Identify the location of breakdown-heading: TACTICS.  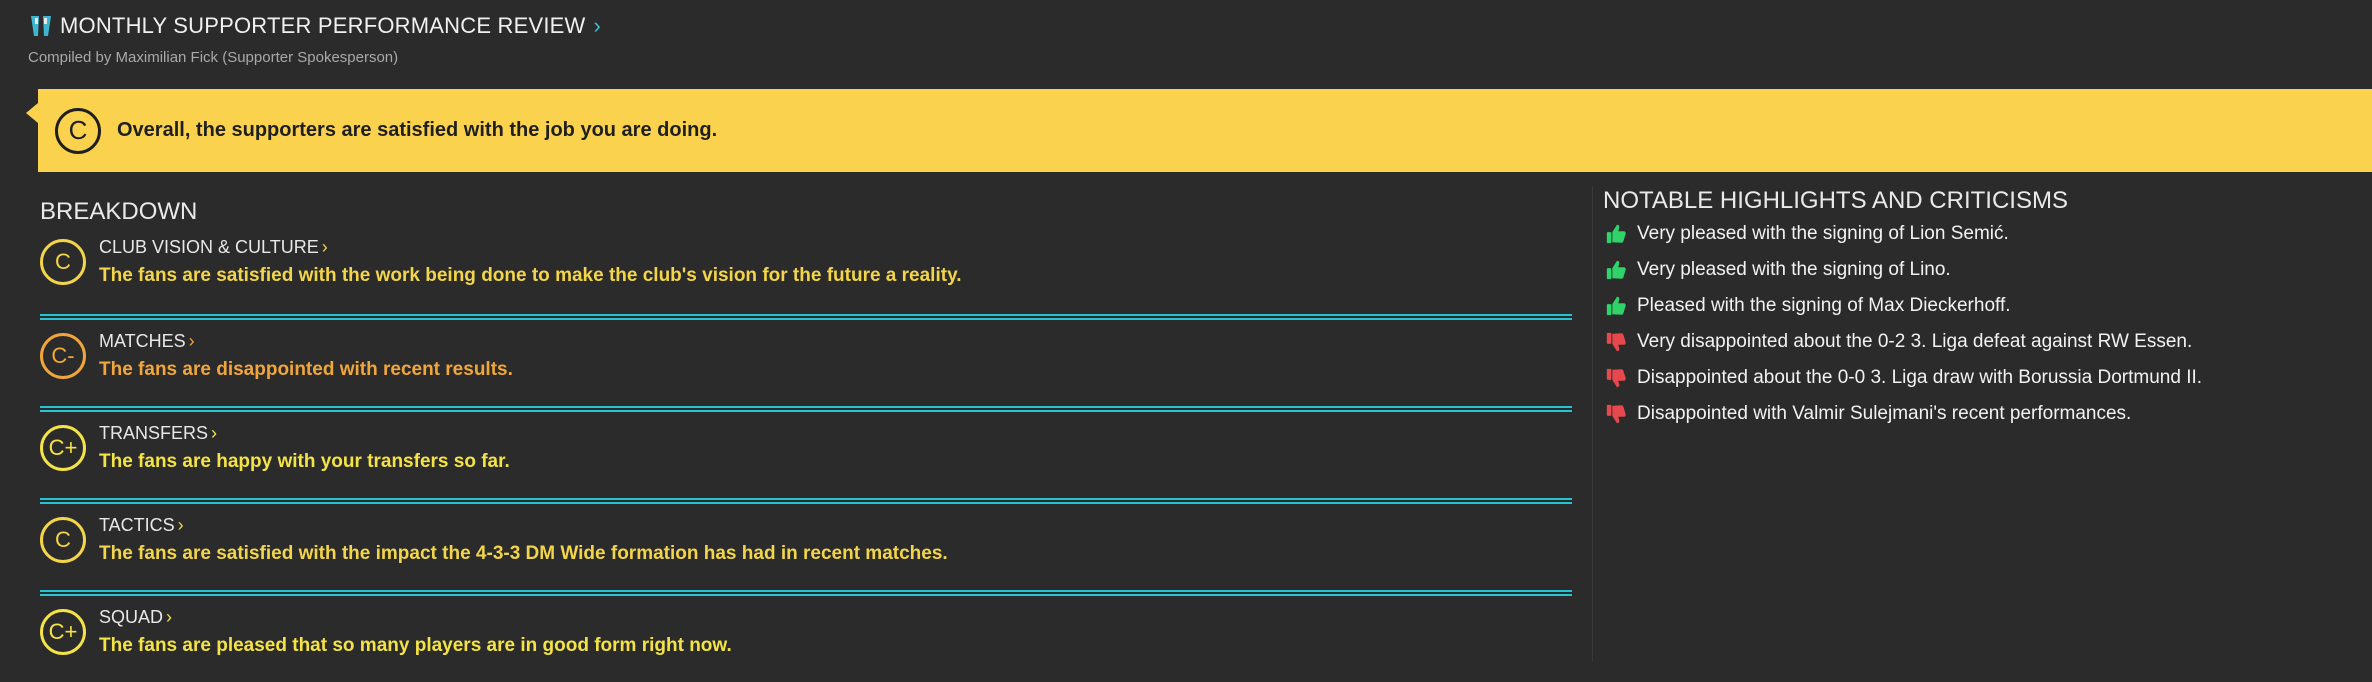
(137, 525).